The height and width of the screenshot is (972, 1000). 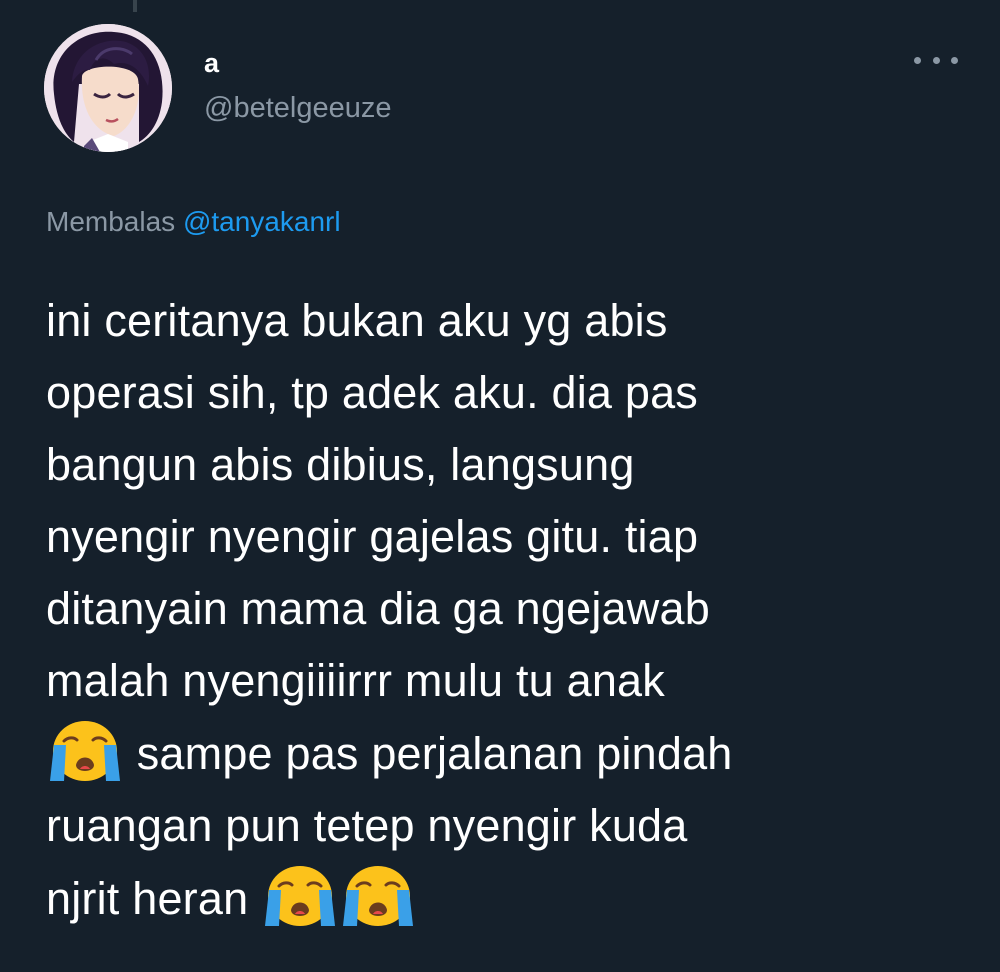 What do you see at coordinates (297, 63) in the screenshot?
I see `author-display-name: a` at bounding box center [297, 63].